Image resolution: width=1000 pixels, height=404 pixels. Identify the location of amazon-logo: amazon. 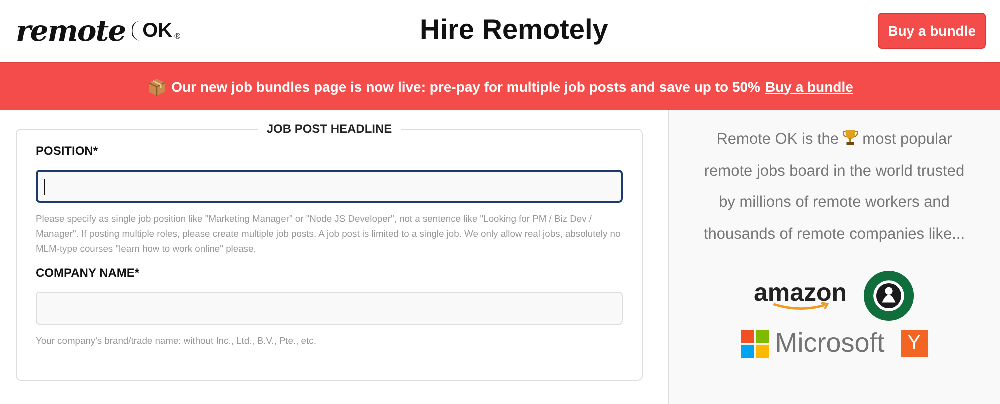
(801, 296).